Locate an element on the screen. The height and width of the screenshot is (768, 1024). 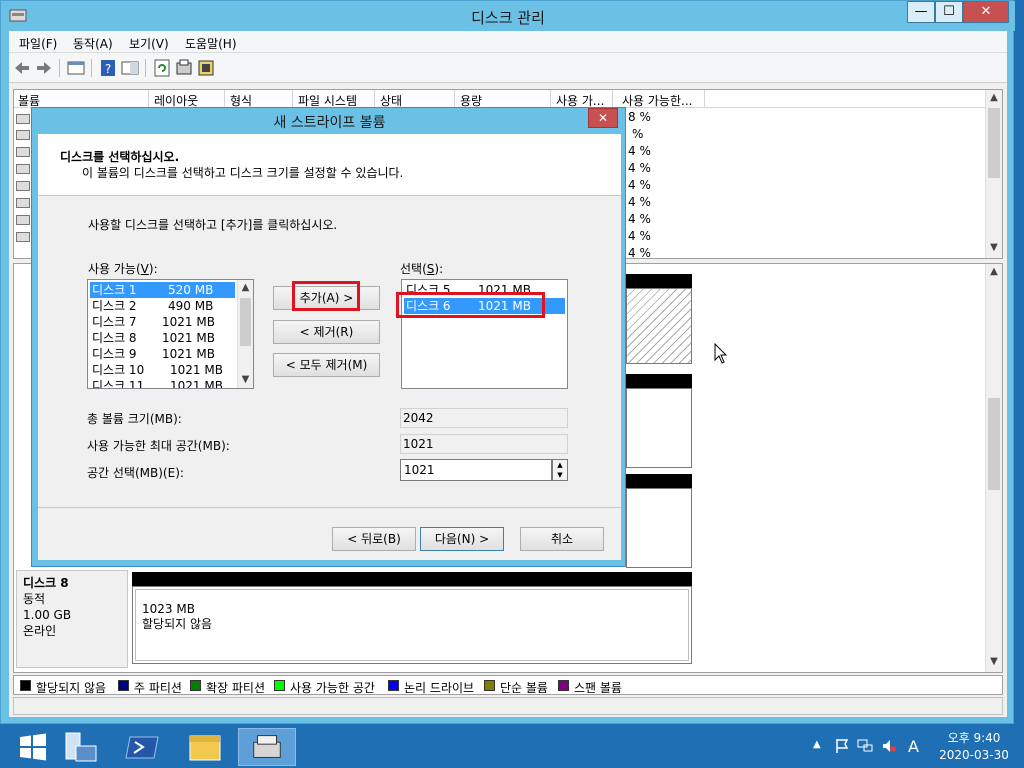
title-bar: 디스크 관리 — ☐ ✕ is located at coordinates (508, 16).